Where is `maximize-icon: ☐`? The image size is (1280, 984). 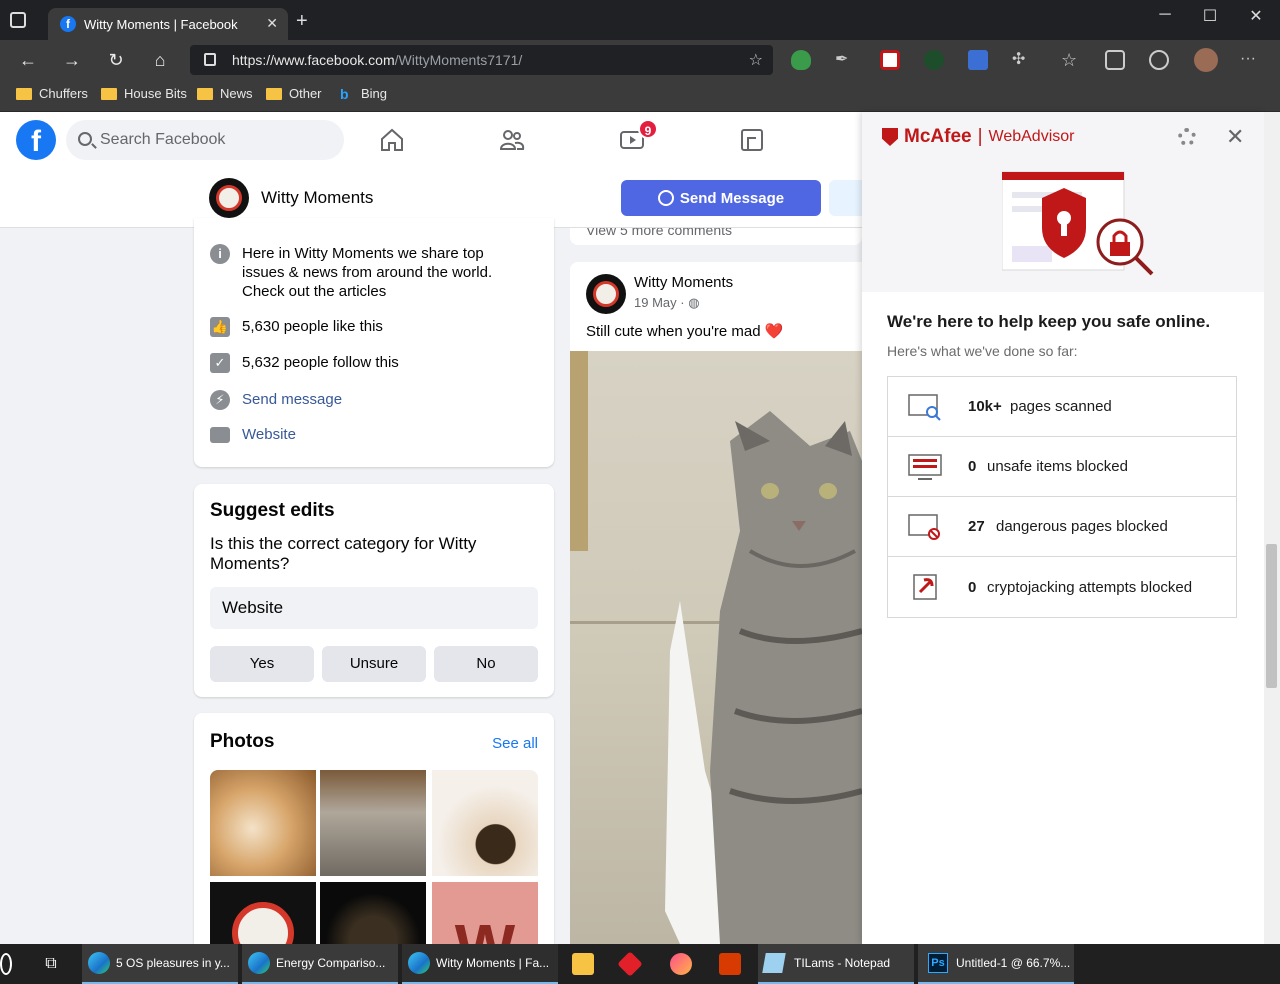
maximize-icon: ☐ is located at coordinates (1210, 16).